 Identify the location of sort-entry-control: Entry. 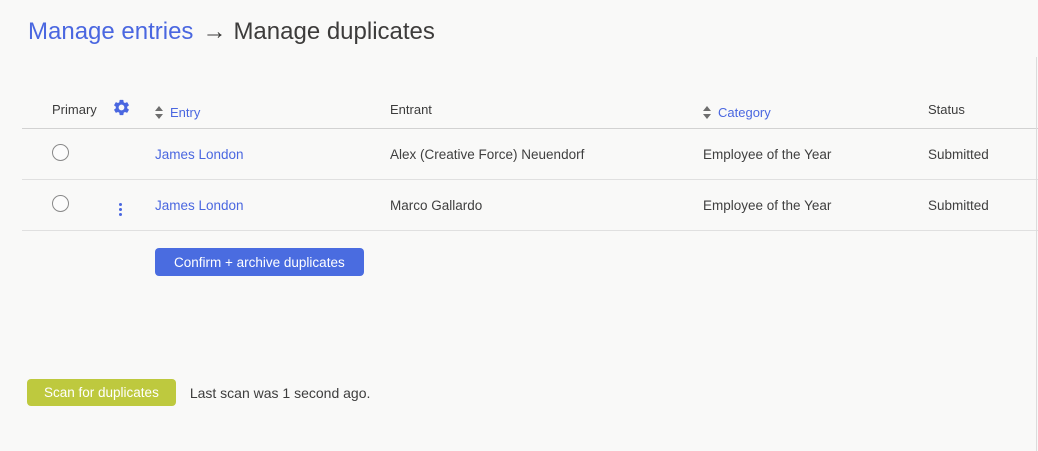
(177, 112).